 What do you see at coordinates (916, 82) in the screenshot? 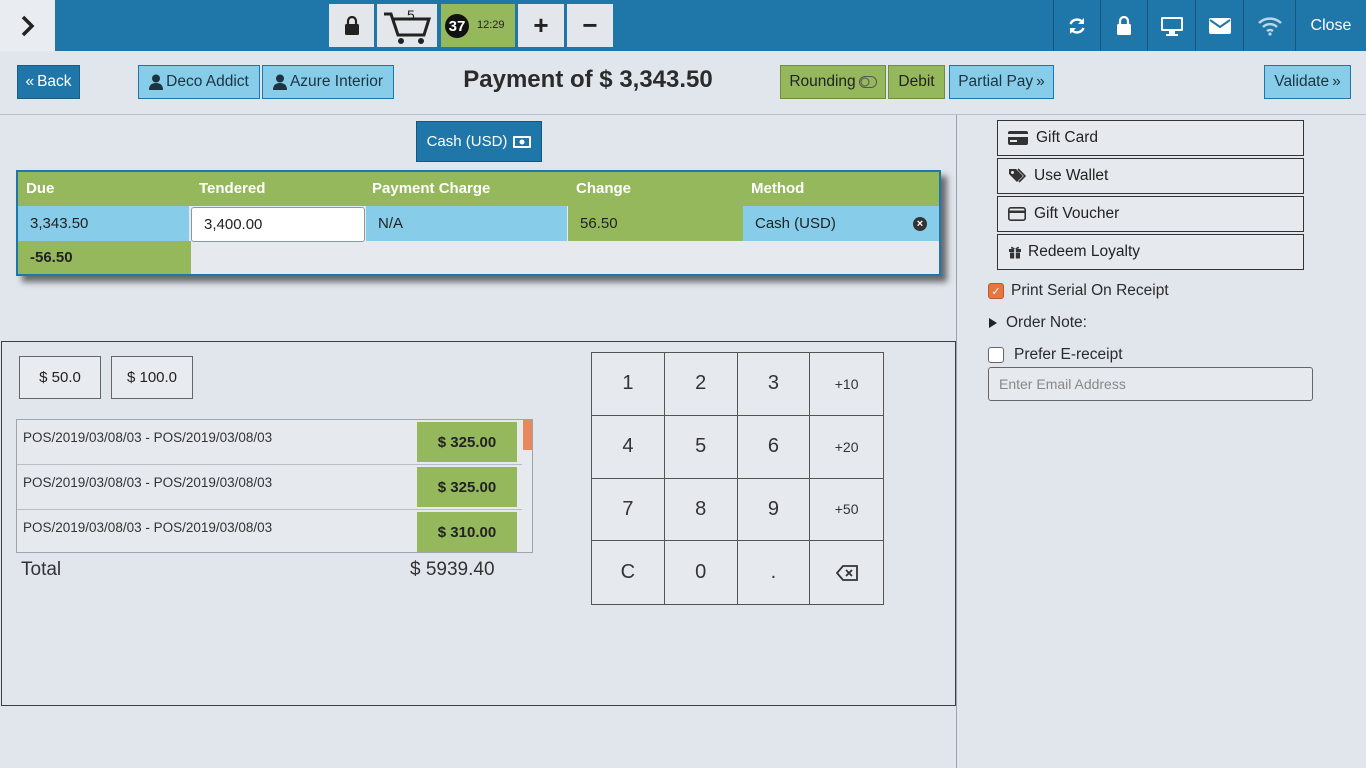
I see `debit-button: Debit` at bounding box center [916, 82].